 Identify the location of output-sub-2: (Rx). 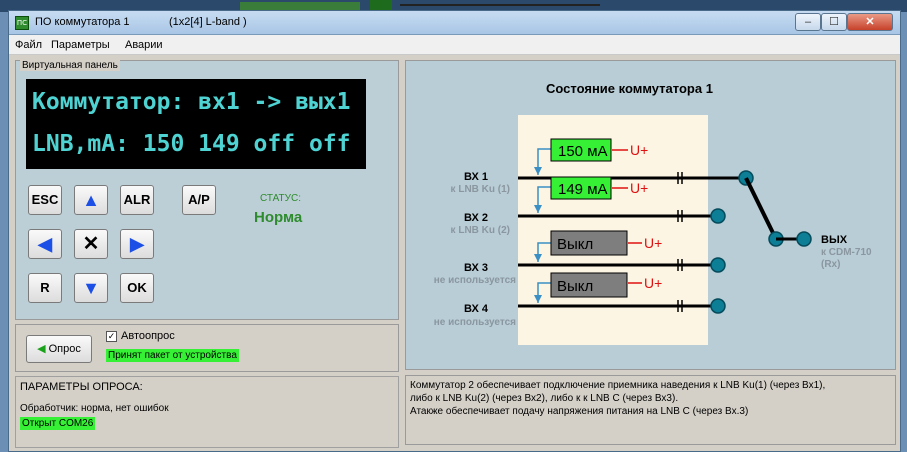
(830, 264).